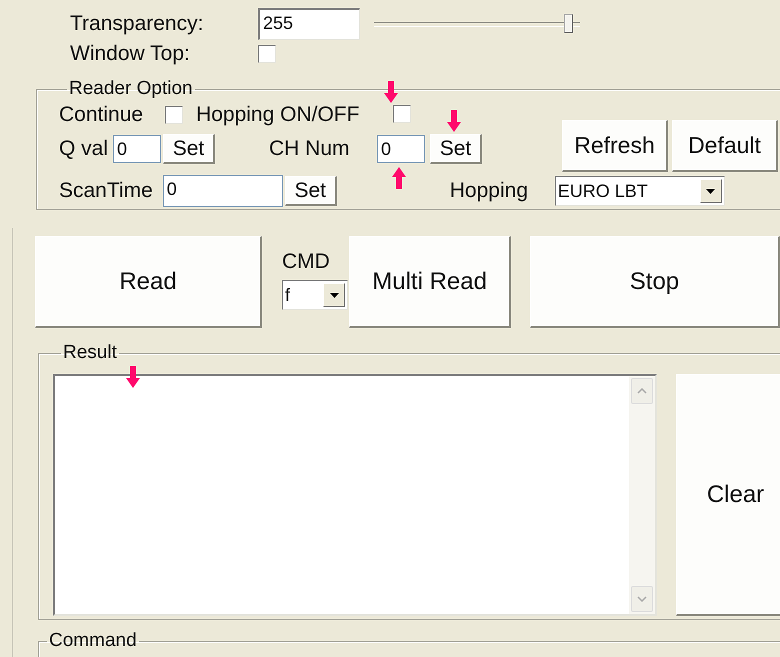 This screenshot has height=657, width=780. What do you see at coordinates (642, 391) in the screenshot?
I see `scroll-up-icon` at bounding box center [642, 391].